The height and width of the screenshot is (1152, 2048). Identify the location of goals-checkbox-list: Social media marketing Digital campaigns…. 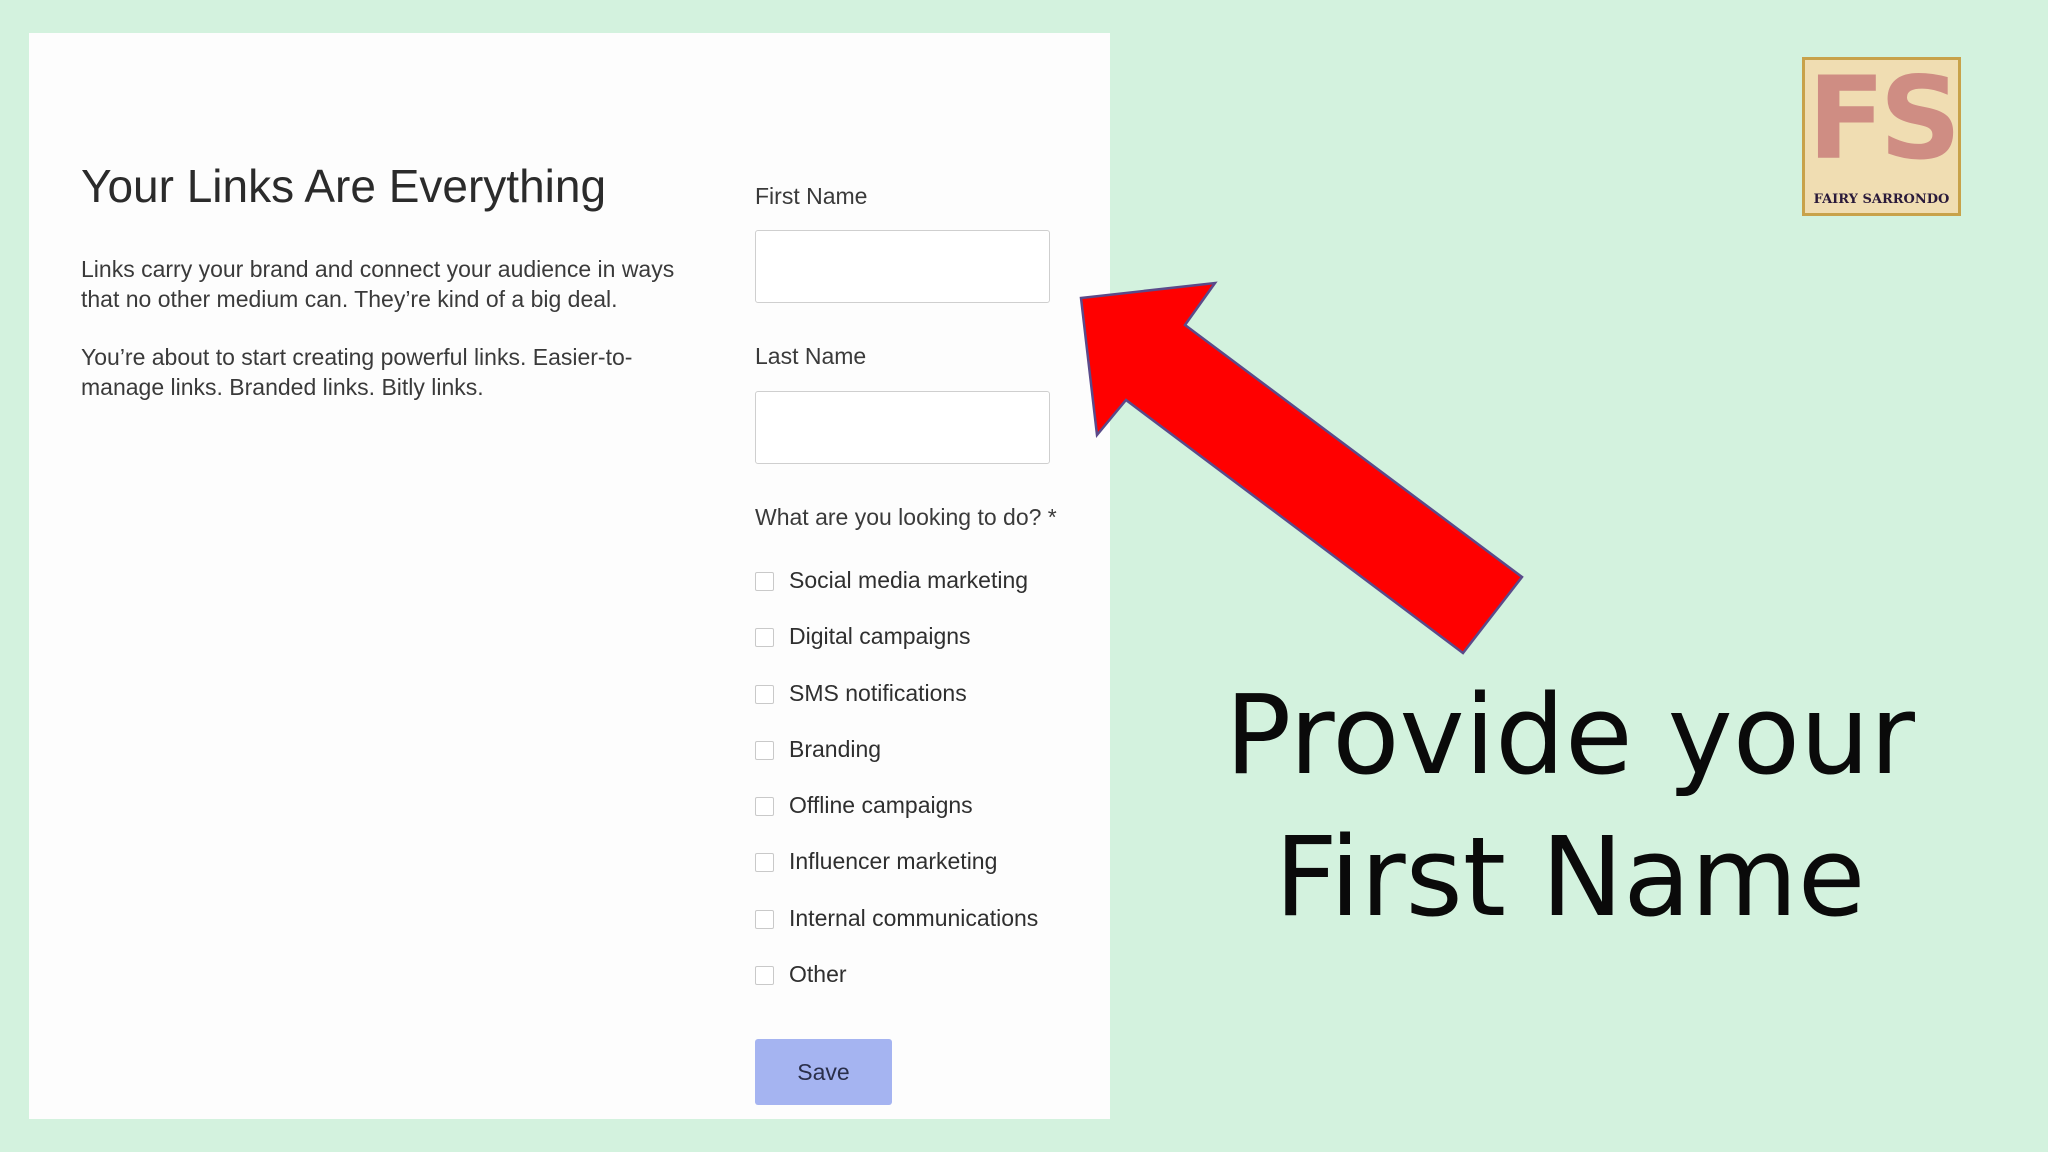
(896, 790).